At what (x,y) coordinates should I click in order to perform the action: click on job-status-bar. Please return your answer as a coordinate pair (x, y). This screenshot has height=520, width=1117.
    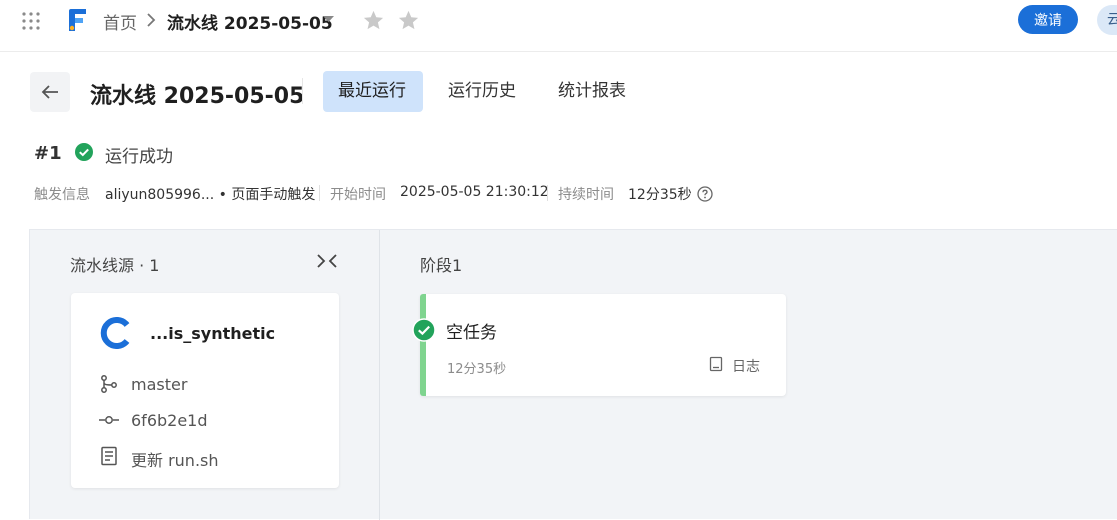
    Looking at the image, I should click on (423, 345).